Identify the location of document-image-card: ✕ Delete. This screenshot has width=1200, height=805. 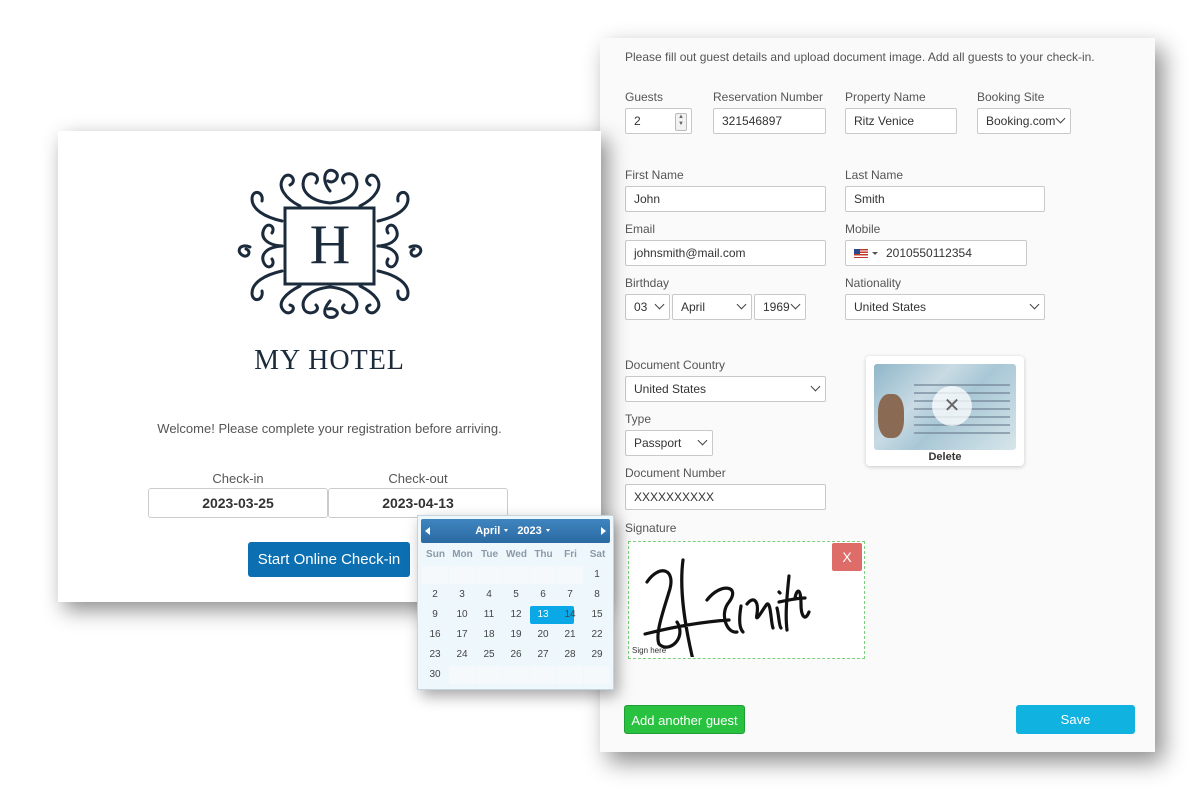
(945, 411).